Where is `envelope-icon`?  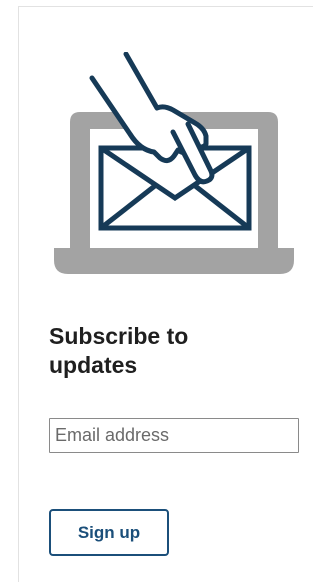
envelope-icon is located at coordinates (175, 188).